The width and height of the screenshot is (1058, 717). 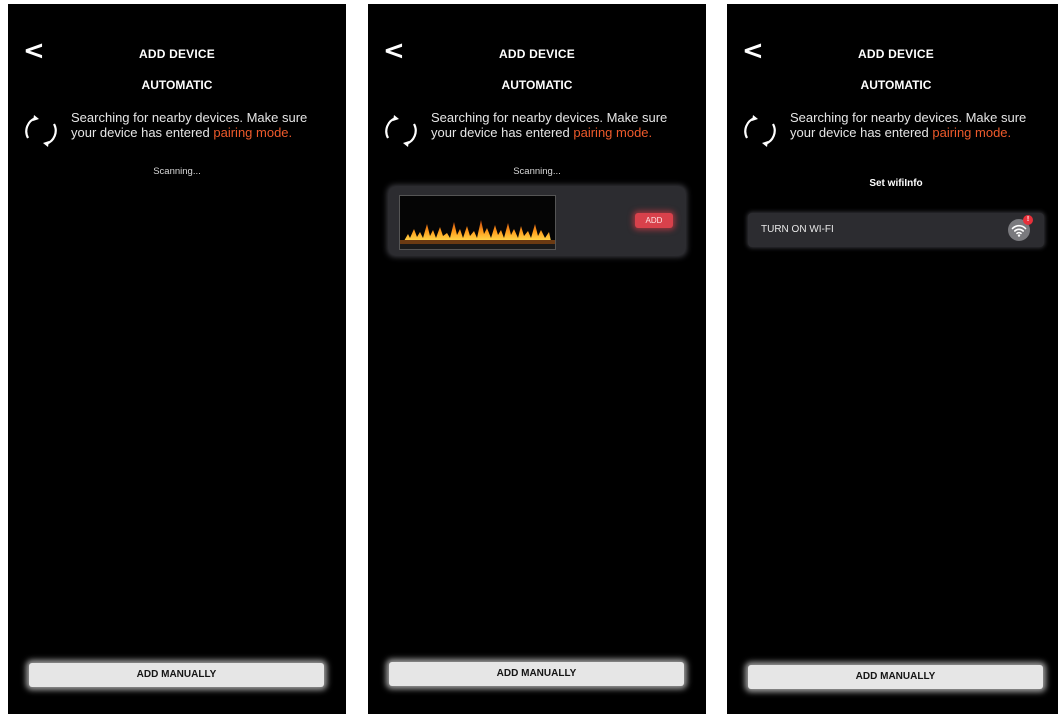 What do you see at coordinates (1028, 220) in the screenshot?
I see `alert-badge: !` at bounding box center [1028, 220].